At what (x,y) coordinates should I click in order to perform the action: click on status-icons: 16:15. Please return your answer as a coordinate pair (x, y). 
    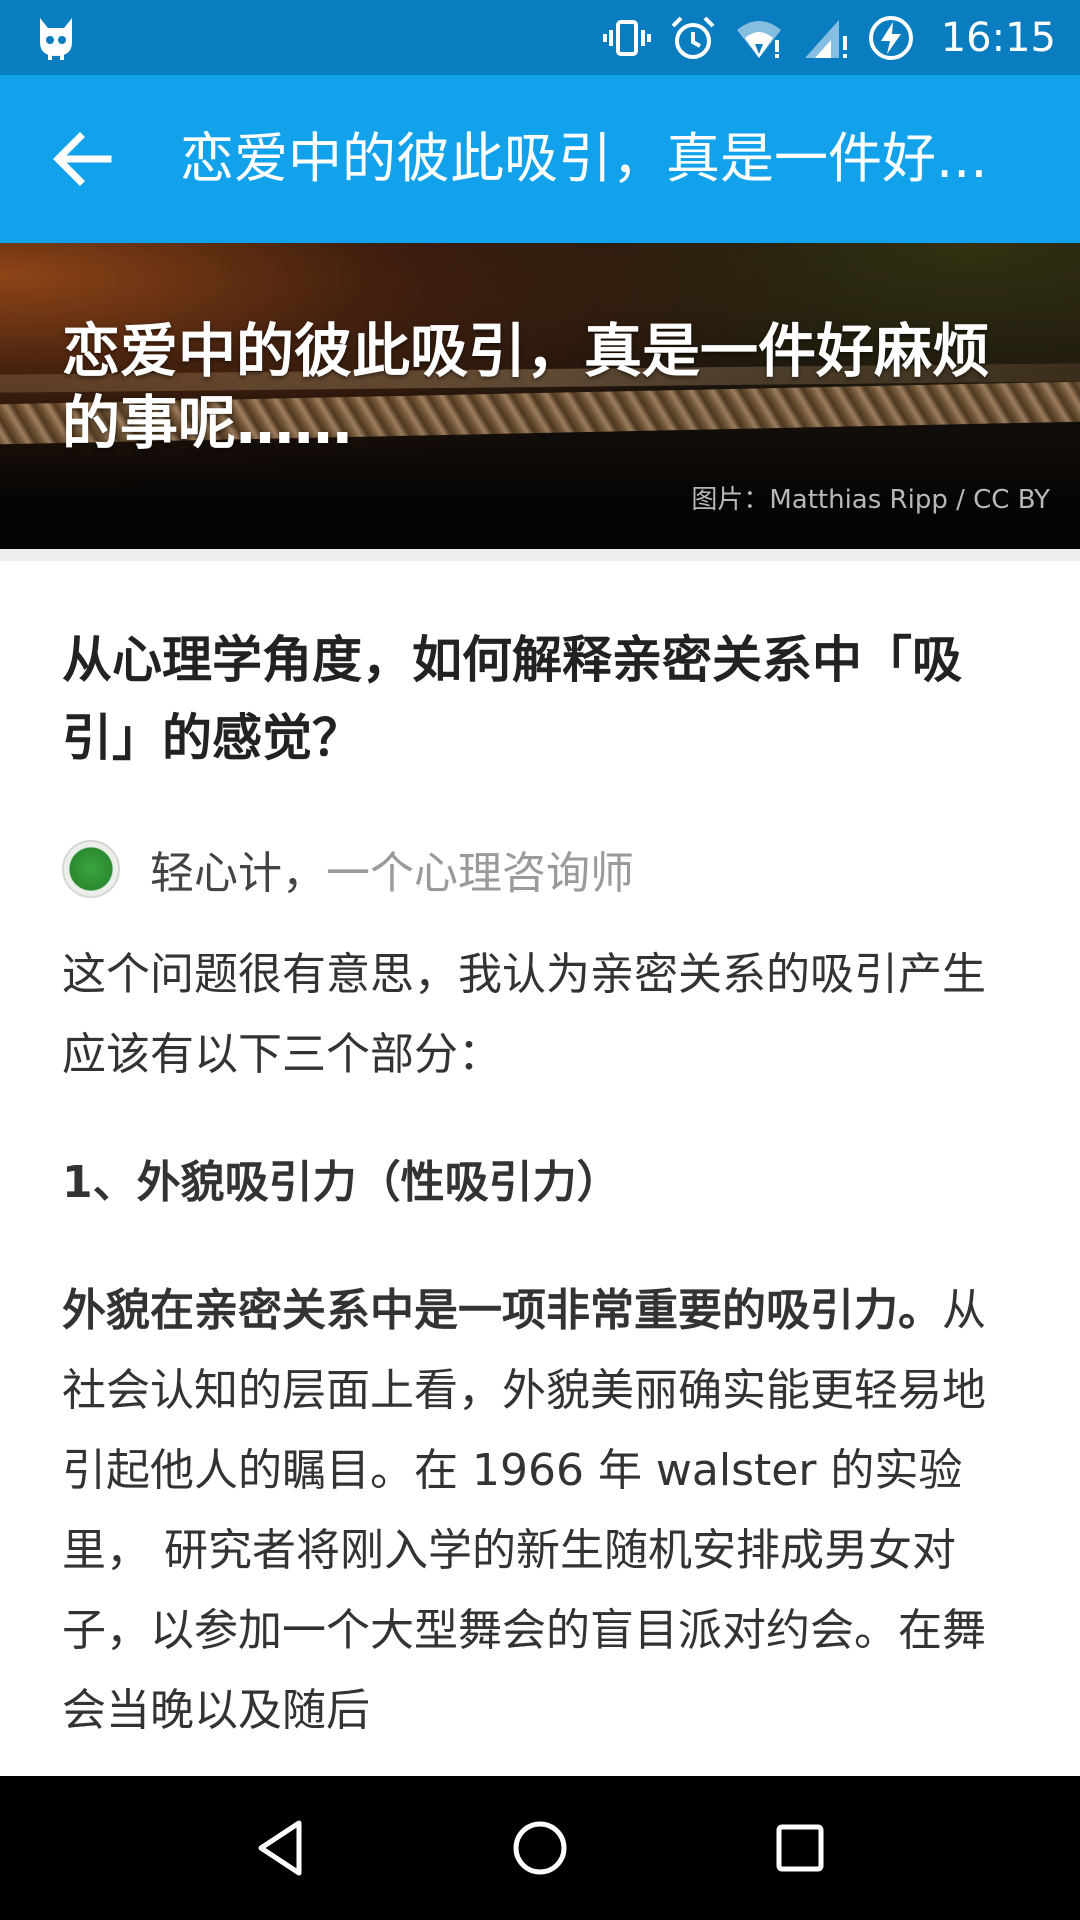
    Looking at the image, I should click on (829, 37).